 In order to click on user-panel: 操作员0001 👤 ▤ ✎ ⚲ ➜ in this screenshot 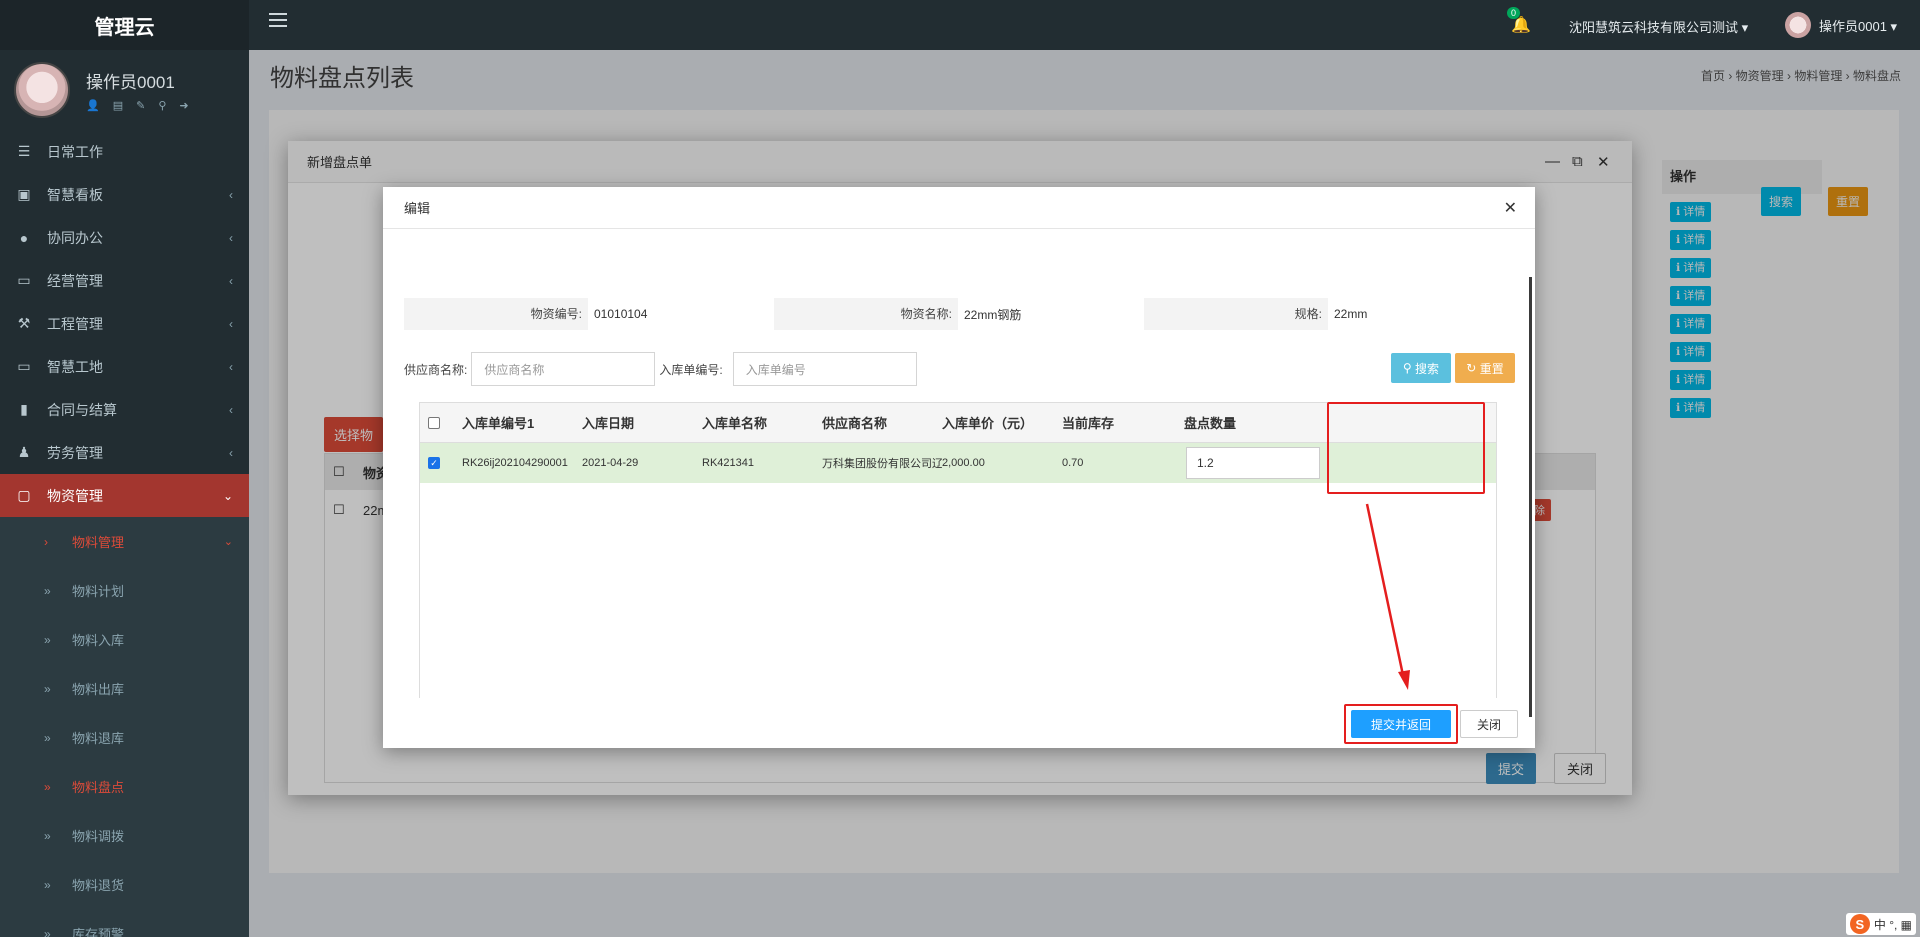, I will do `click(124, 90)`.